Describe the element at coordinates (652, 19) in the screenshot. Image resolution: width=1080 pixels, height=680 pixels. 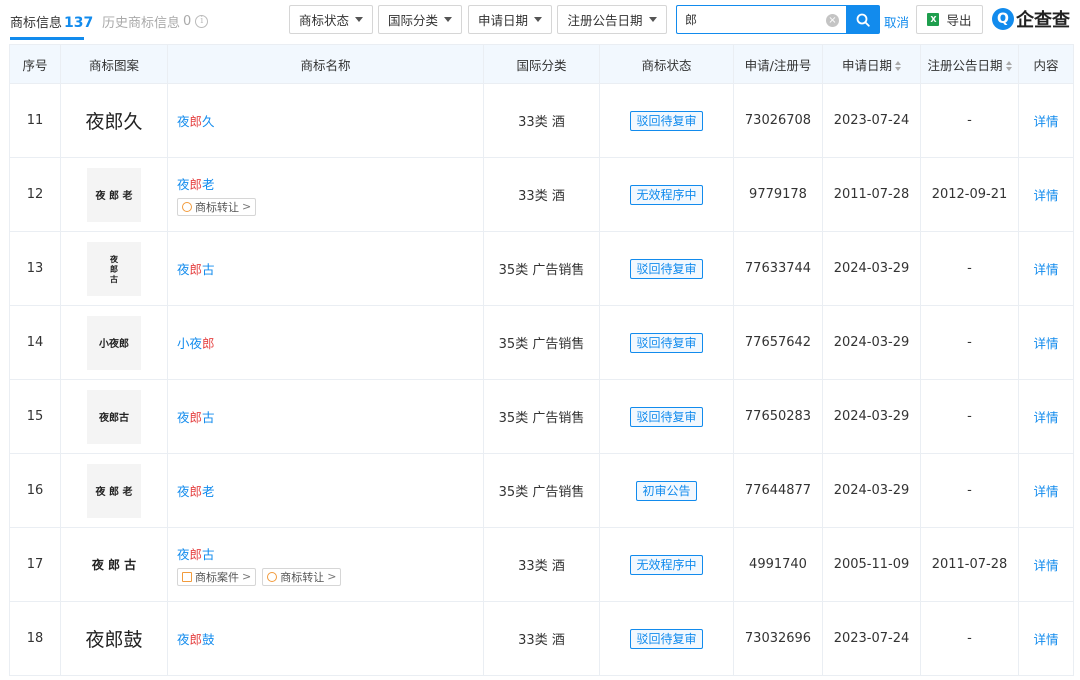
I see `chevron-down-icon` at that location.